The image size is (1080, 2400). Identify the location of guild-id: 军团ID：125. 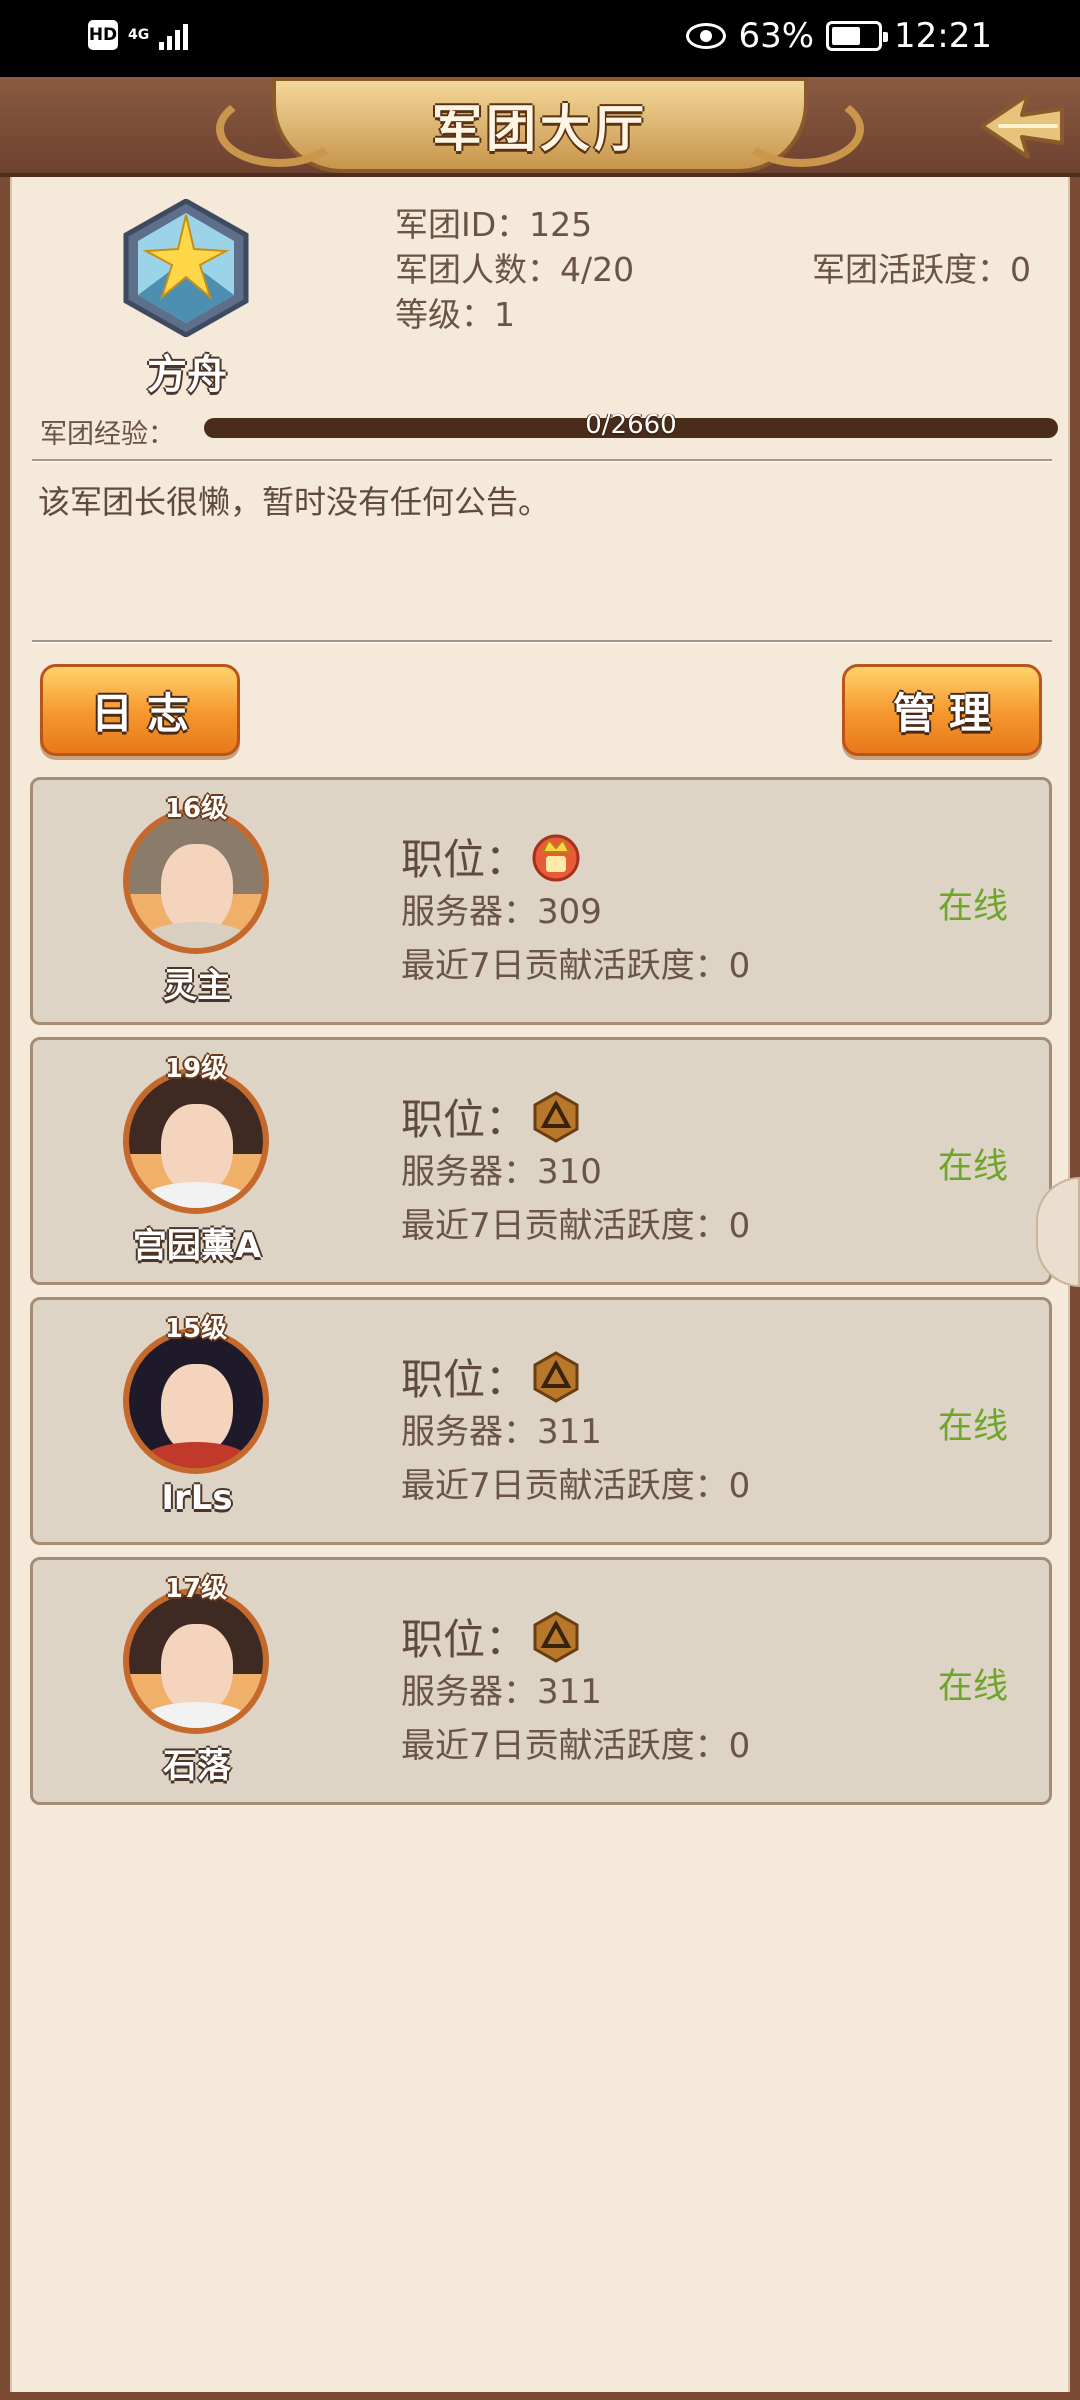
(494, 224).